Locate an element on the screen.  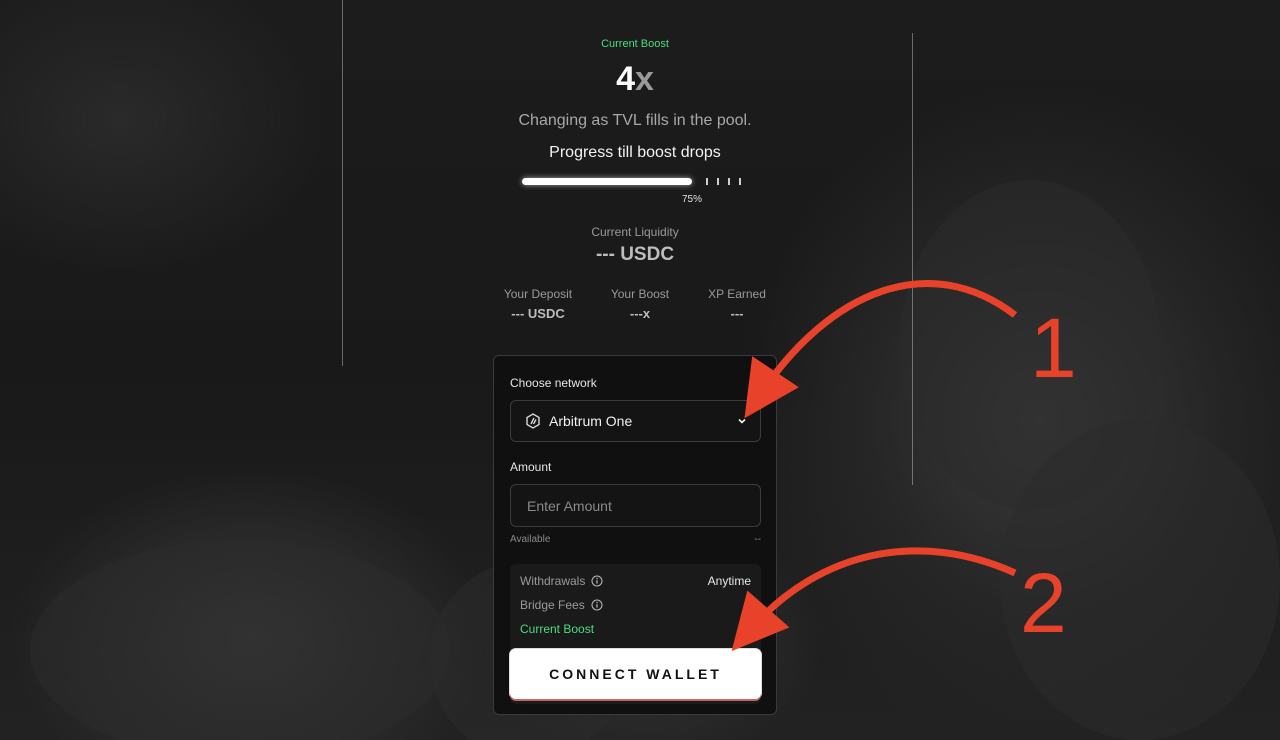
available-row: Available -- is located at coordinates (635, 539).